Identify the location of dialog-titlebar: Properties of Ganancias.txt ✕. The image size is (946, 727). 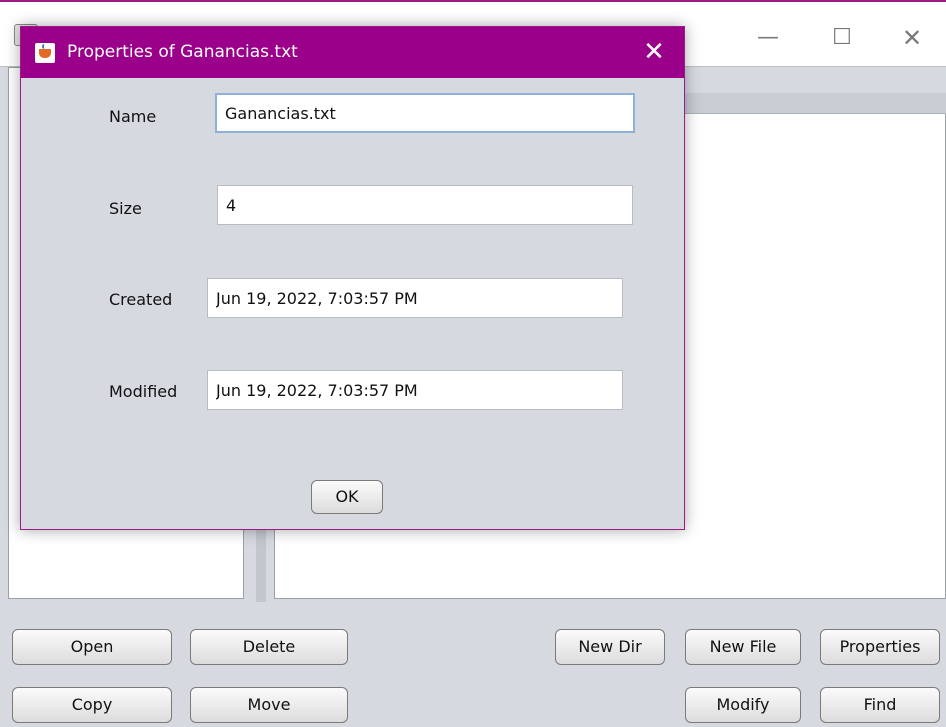
(352, 52).